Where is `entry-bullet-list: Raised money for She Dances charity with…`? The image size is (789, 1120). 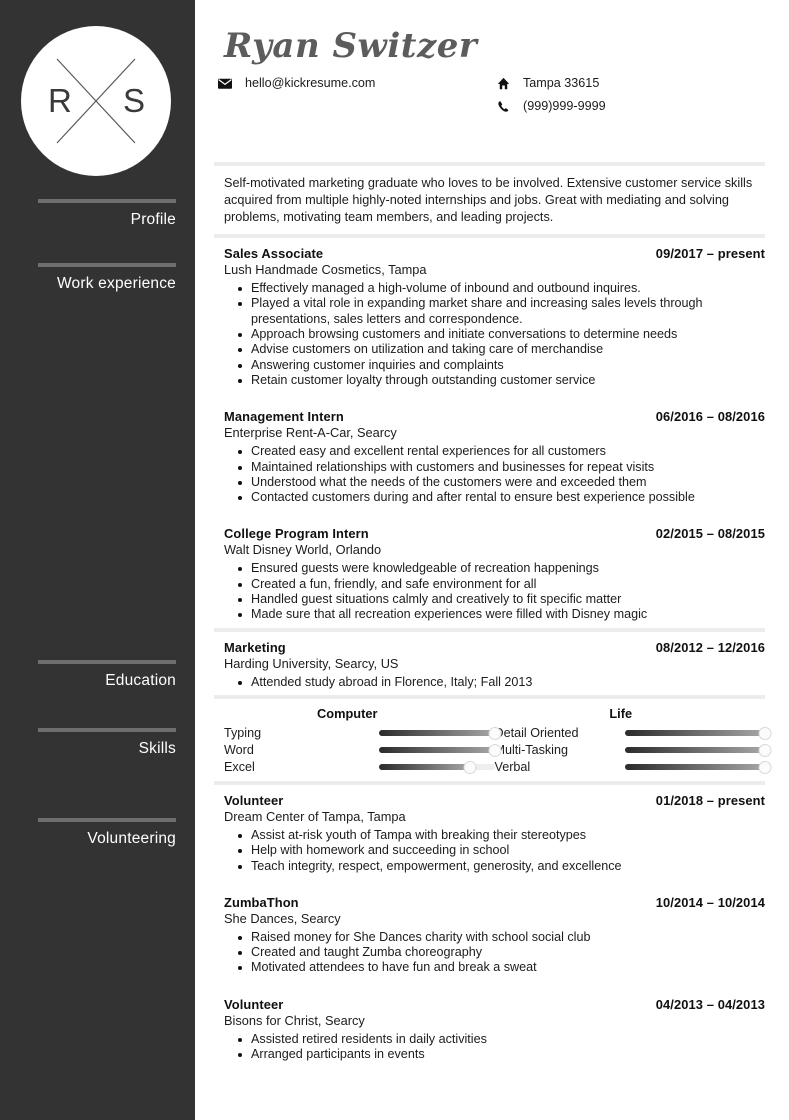 entry-bullet-list: Raised money for She Dances charity with… is located at coordinates (494, 953).